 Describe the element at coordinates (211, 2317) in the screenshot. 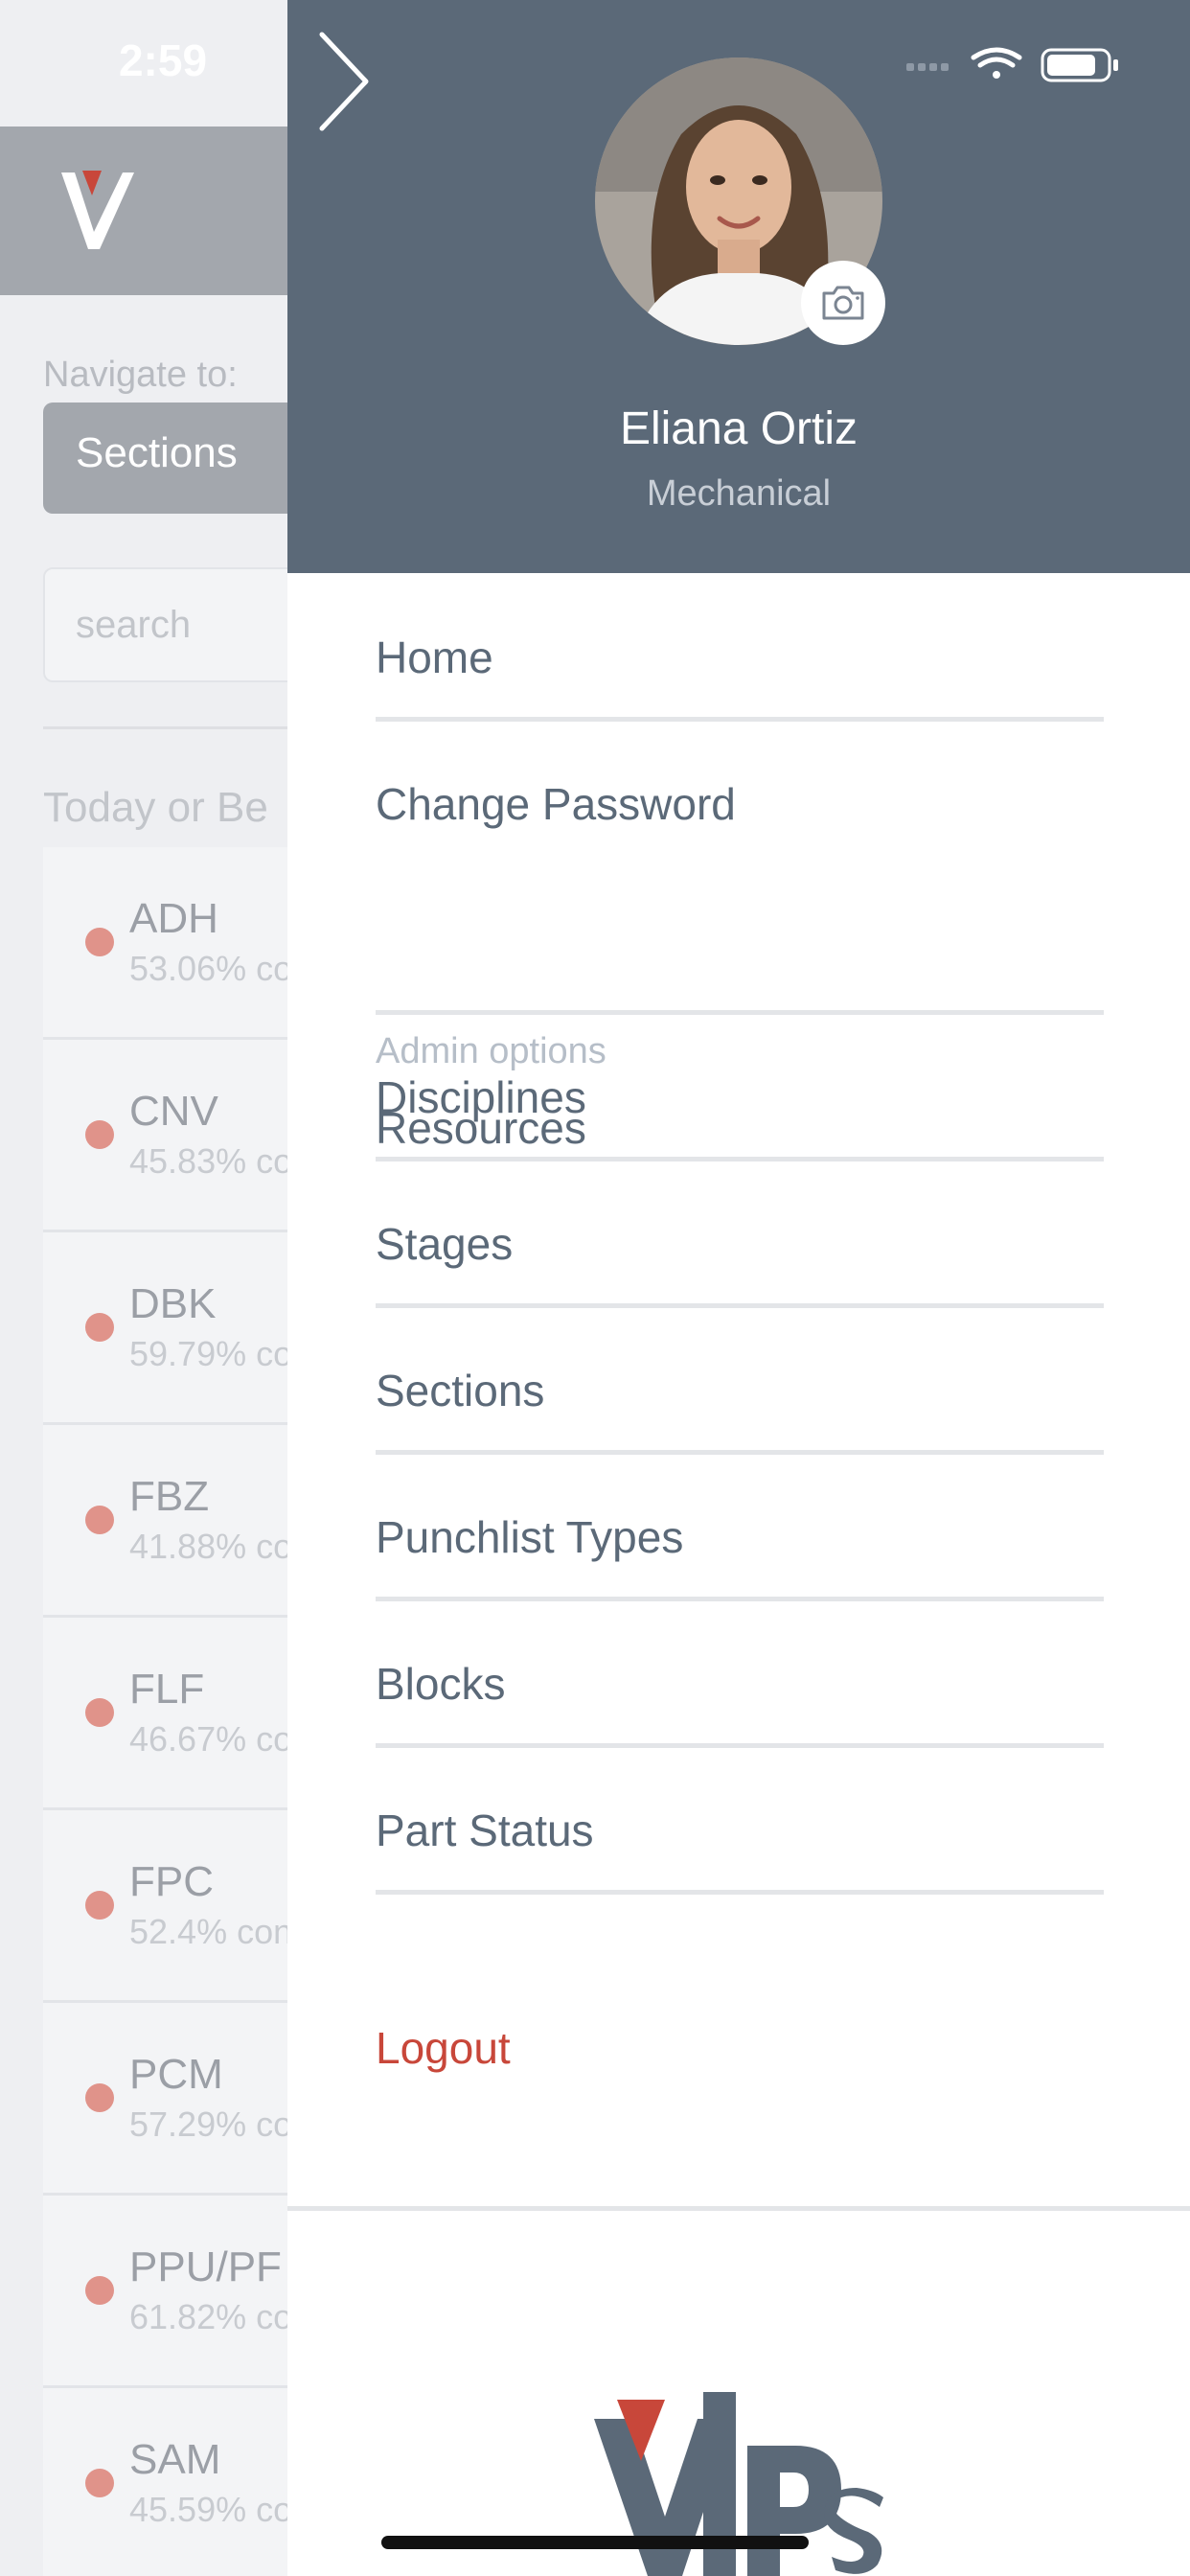

I see `item-percent: 61.82% co` at that location.